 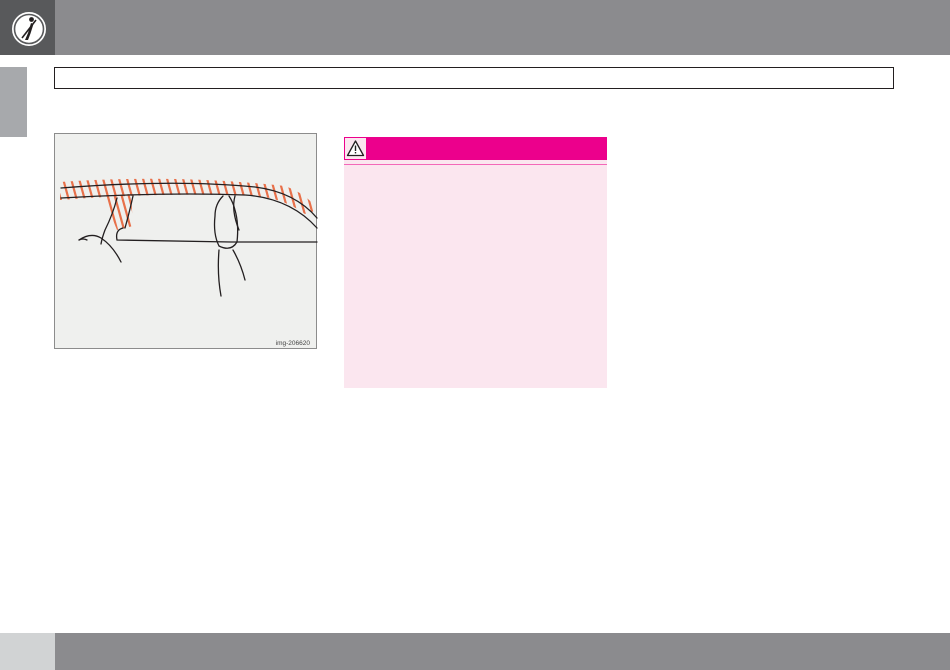 I want to click on section-title-box, so click(x=474, y=78).